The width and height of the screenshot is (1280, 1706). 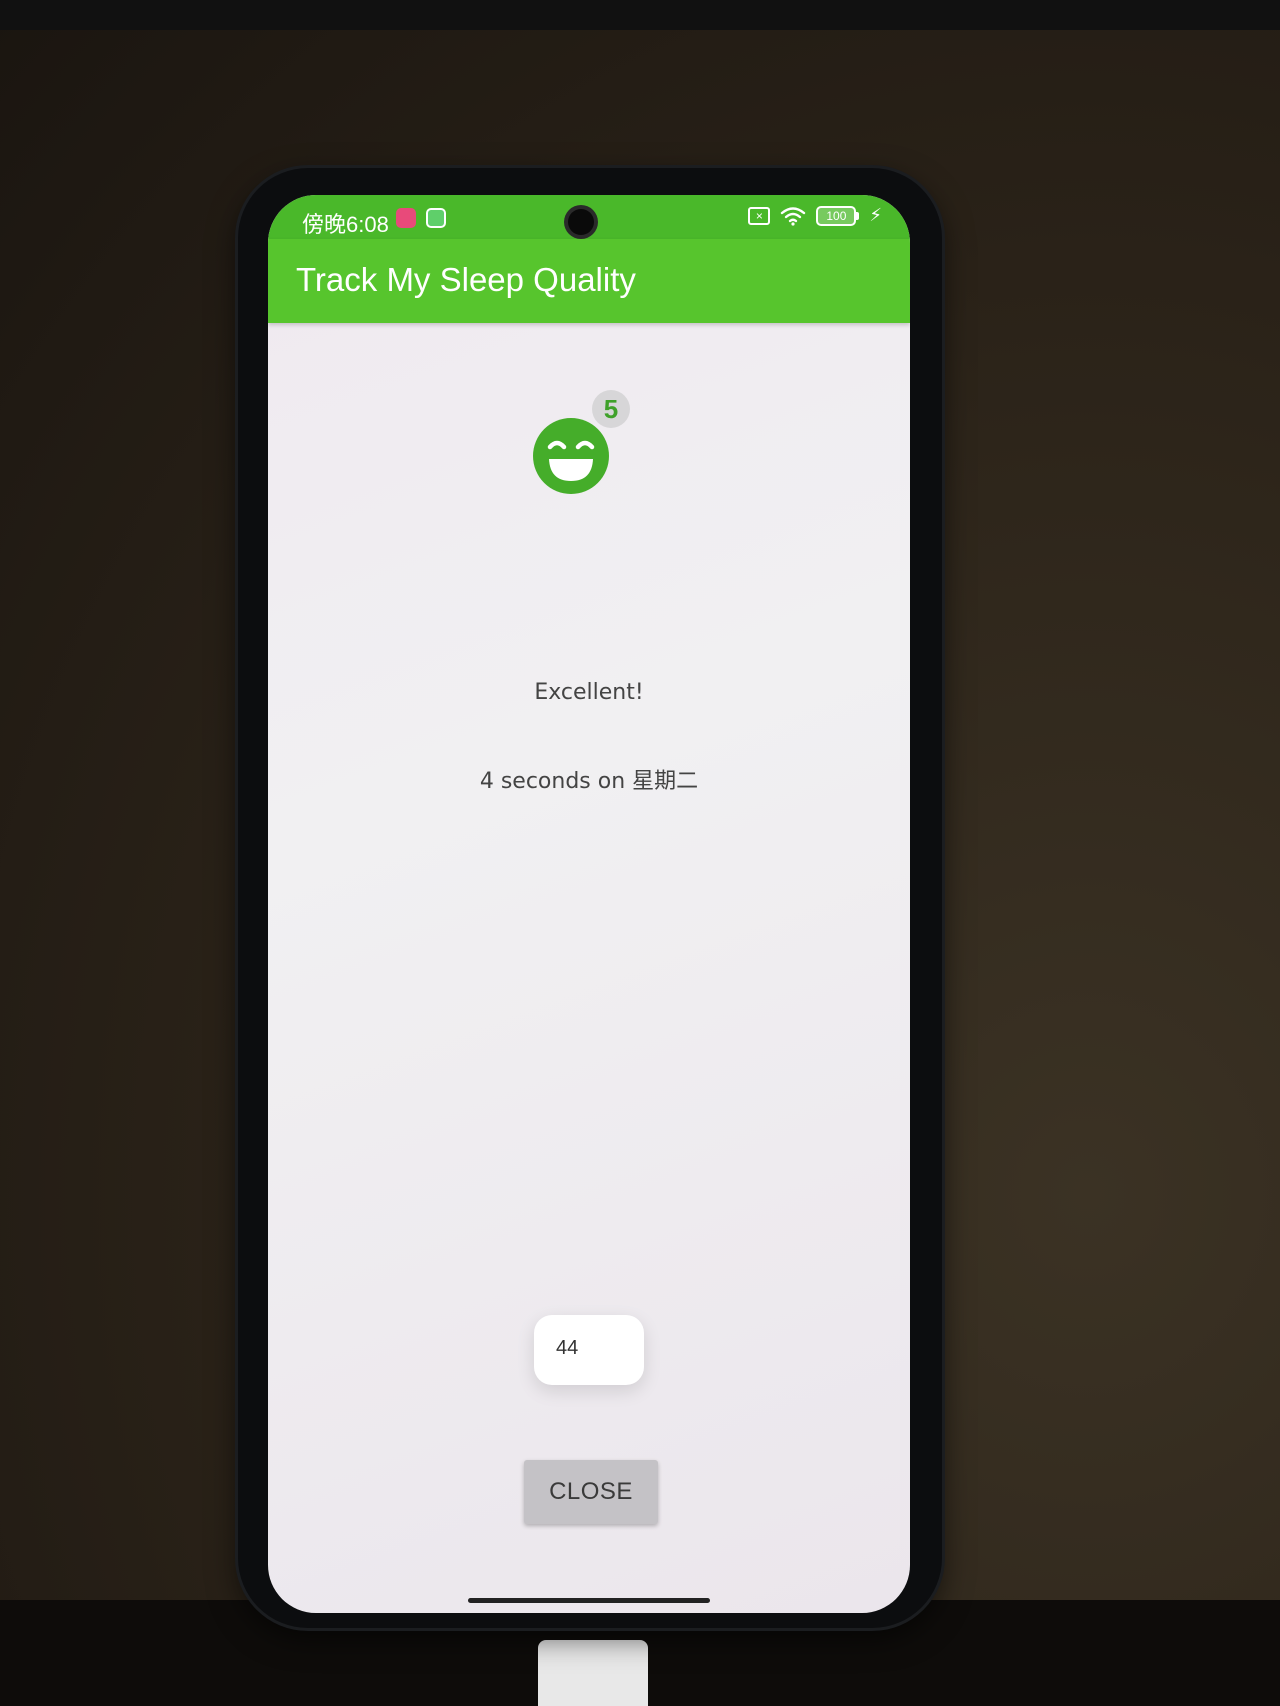 I want to click on wifi-icon, so click(x=793, y=216).